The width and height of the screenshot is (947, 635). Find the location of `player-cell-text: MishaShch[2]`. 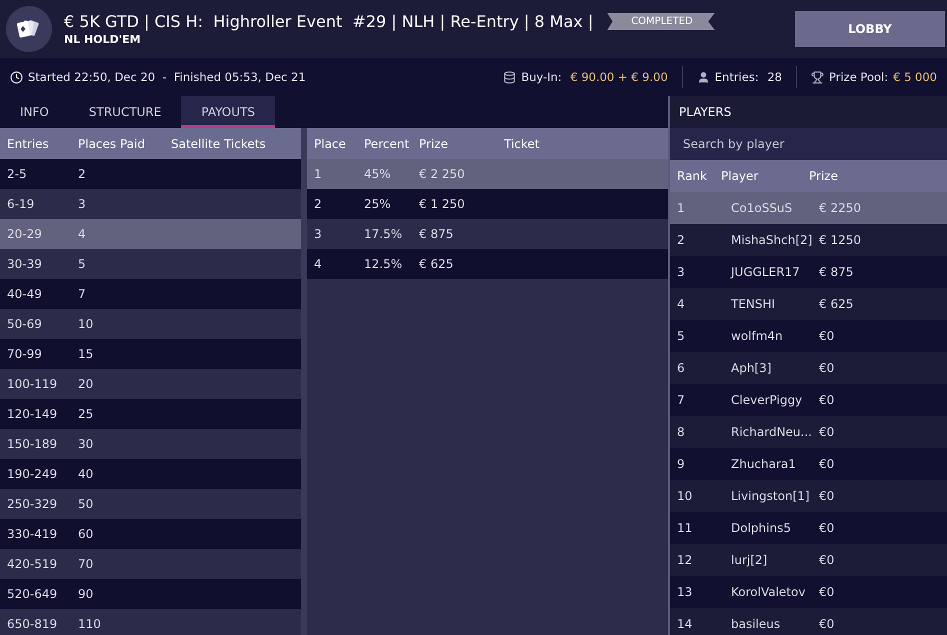

player-cell-text: MishaShch[2] is located at coordinates (771, 240).